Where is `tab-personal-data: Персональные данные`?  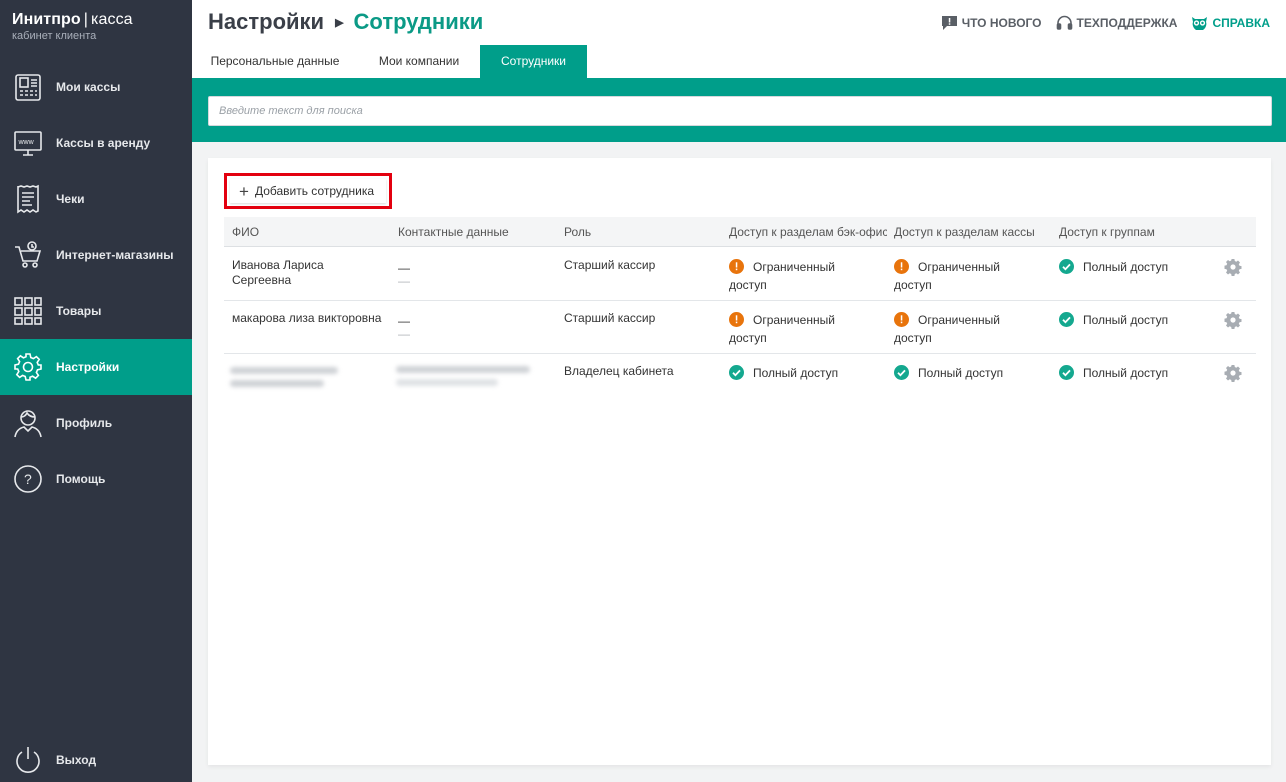
tab-personal-data: Персональные данные is located at coordinates (275, 61).